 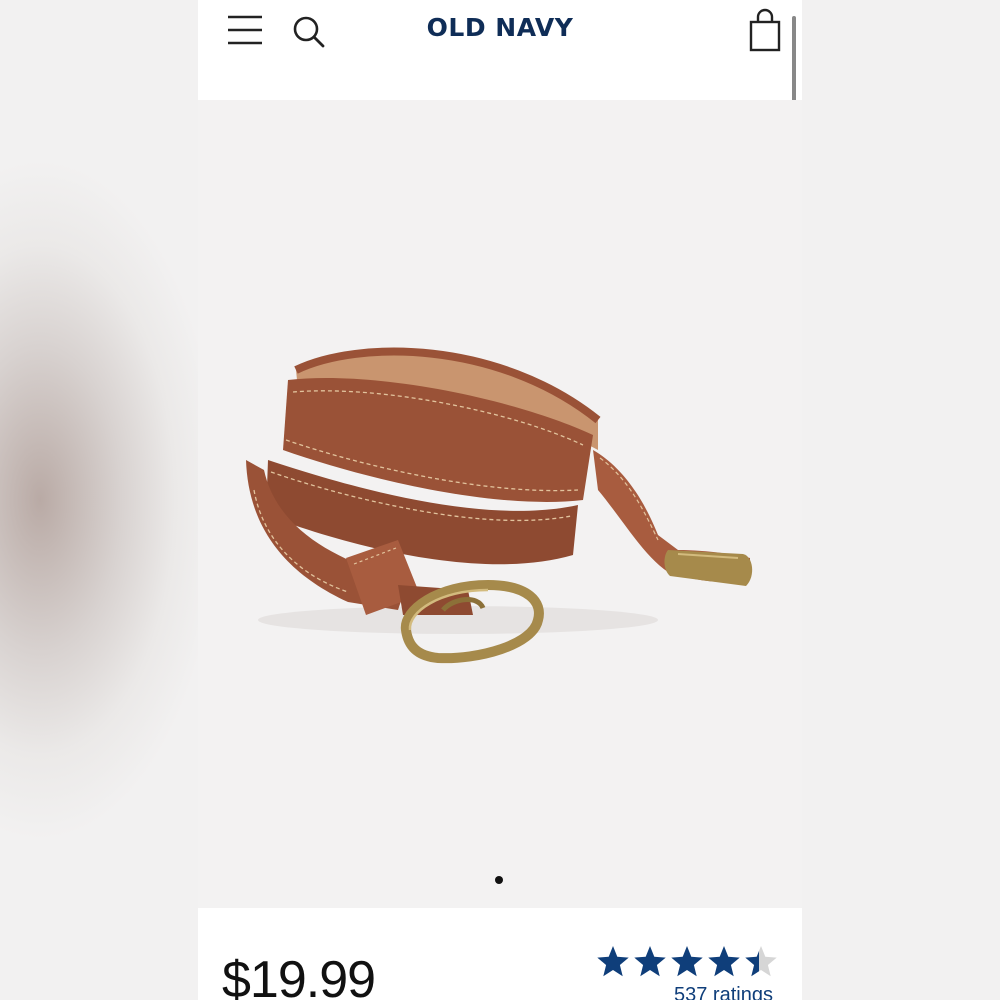 What do you see at coordinates (499, 880) in the screenshot?
I see `carousel-dot-active` at bounding box center [499, 880].